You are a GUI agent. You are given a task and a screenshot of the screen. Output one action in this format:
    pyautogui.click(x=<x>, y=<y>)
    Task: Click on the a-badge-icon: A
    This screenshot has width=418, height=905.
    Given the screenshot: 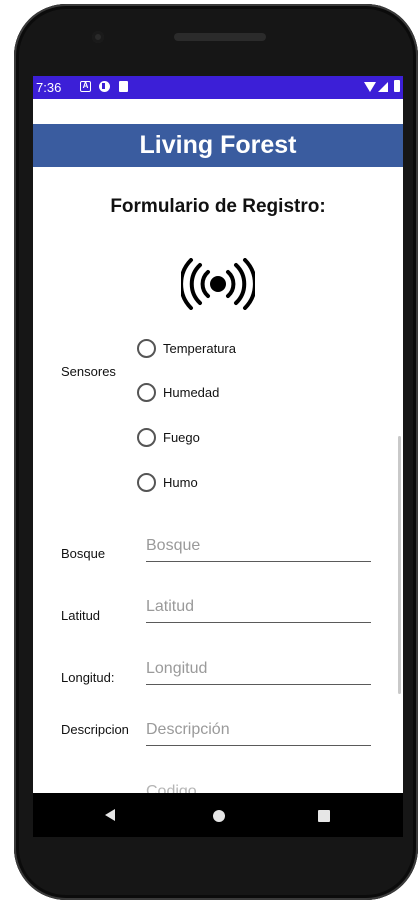 What is the action you would take?
    pyautogui.click(x=85, y=86)
    